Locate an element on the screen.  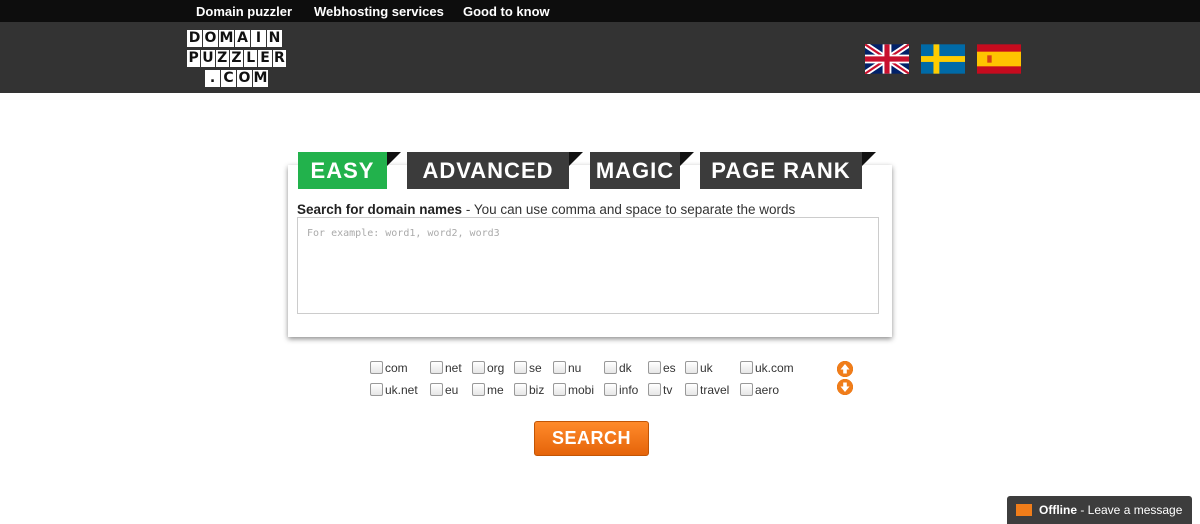
site-logo: DOMAIN PUZZLER .COM is located at coordinates (237, 61).